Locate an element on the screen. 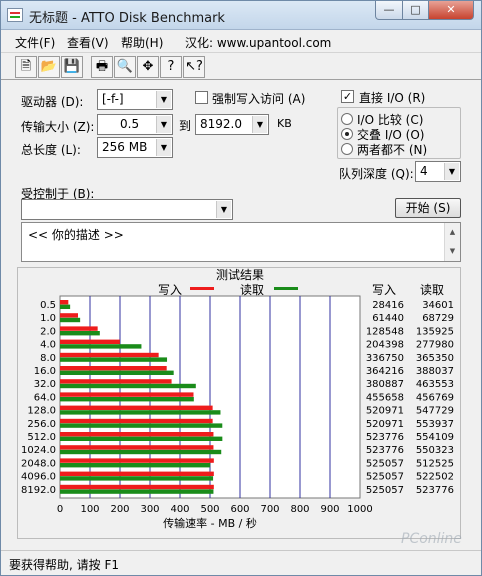  title-bar: 无标题 - ATTO Disk Benchmark — □ ✕ is located at coordinates (241, 15).